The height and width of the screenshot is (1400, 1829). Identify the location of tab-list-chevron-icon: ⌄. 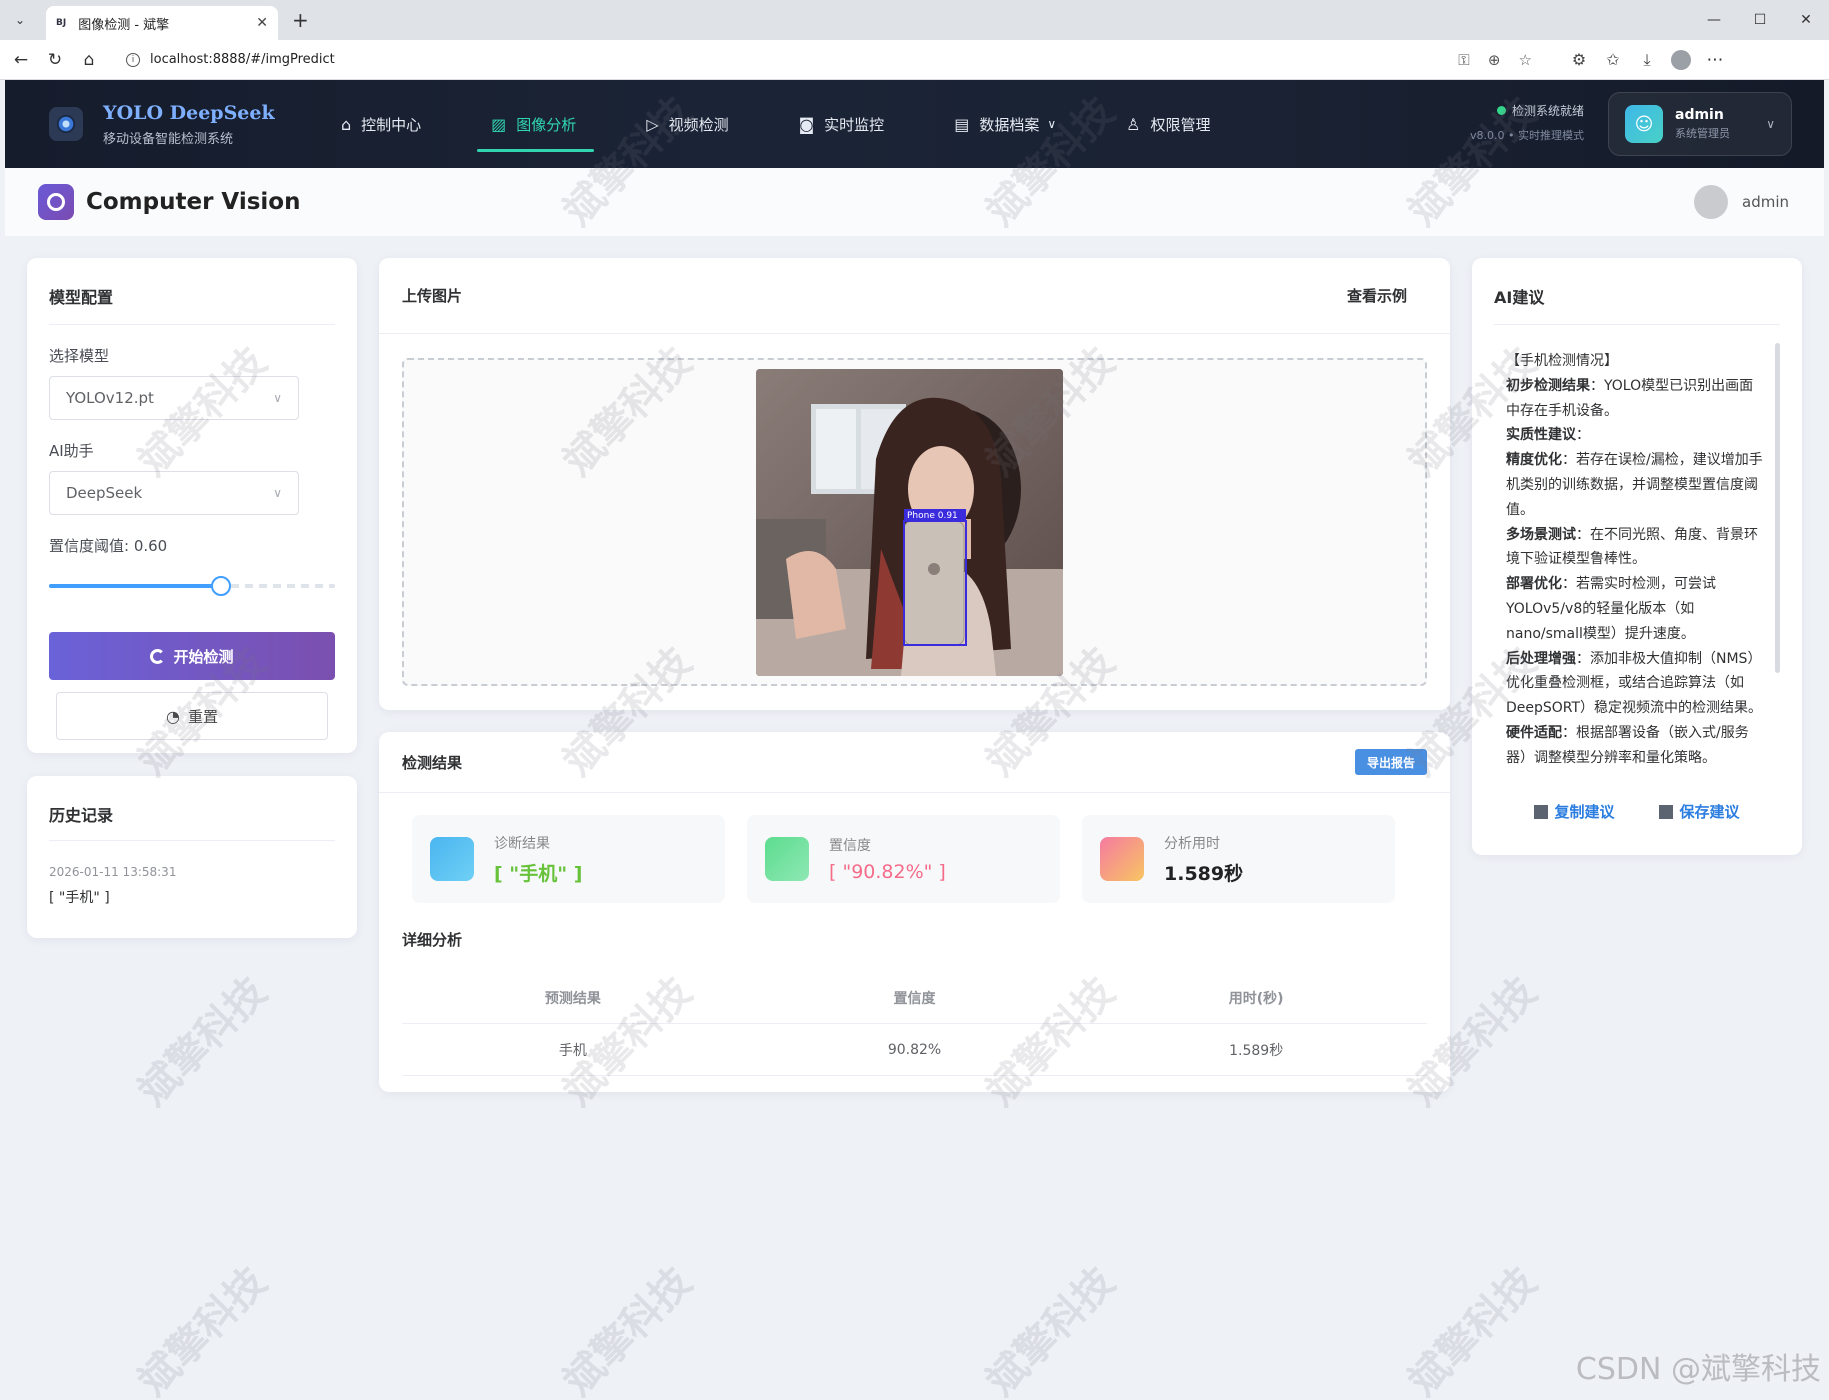
(20, 20).